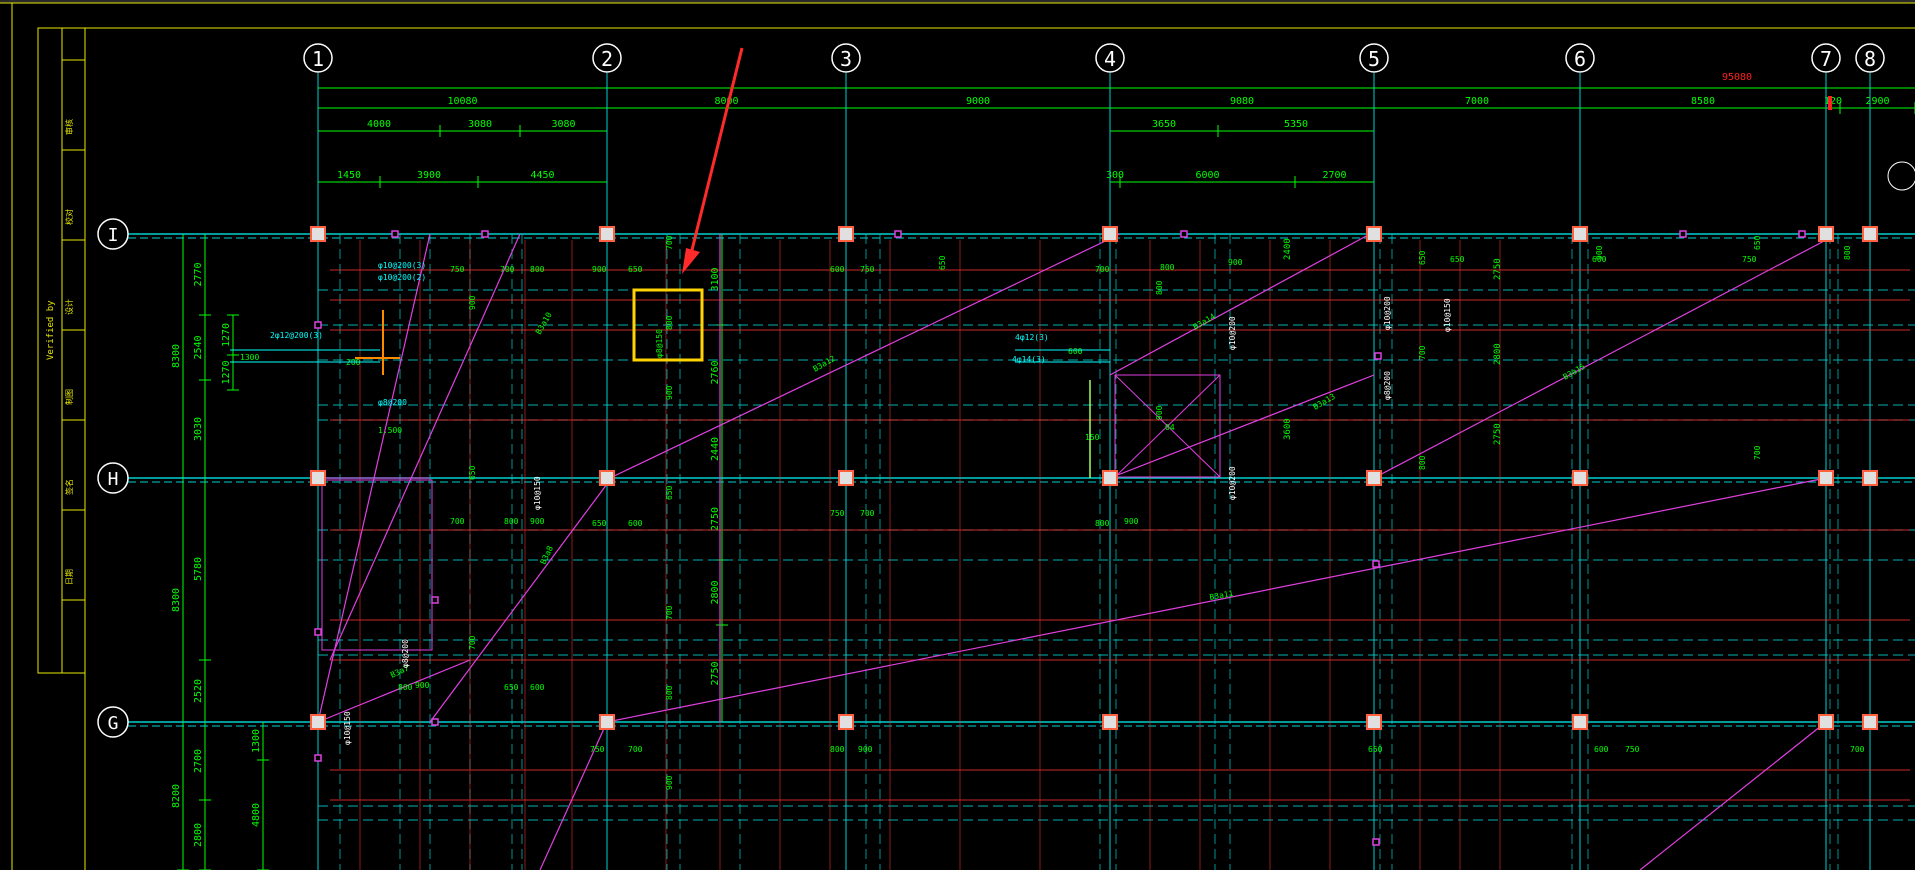 Image resolution: width=1915 pixels, height=870 pixels. Describe the element at coordinates (69, 397) in the screenshot. I see `title-block-cell-text: 制图` at that location.